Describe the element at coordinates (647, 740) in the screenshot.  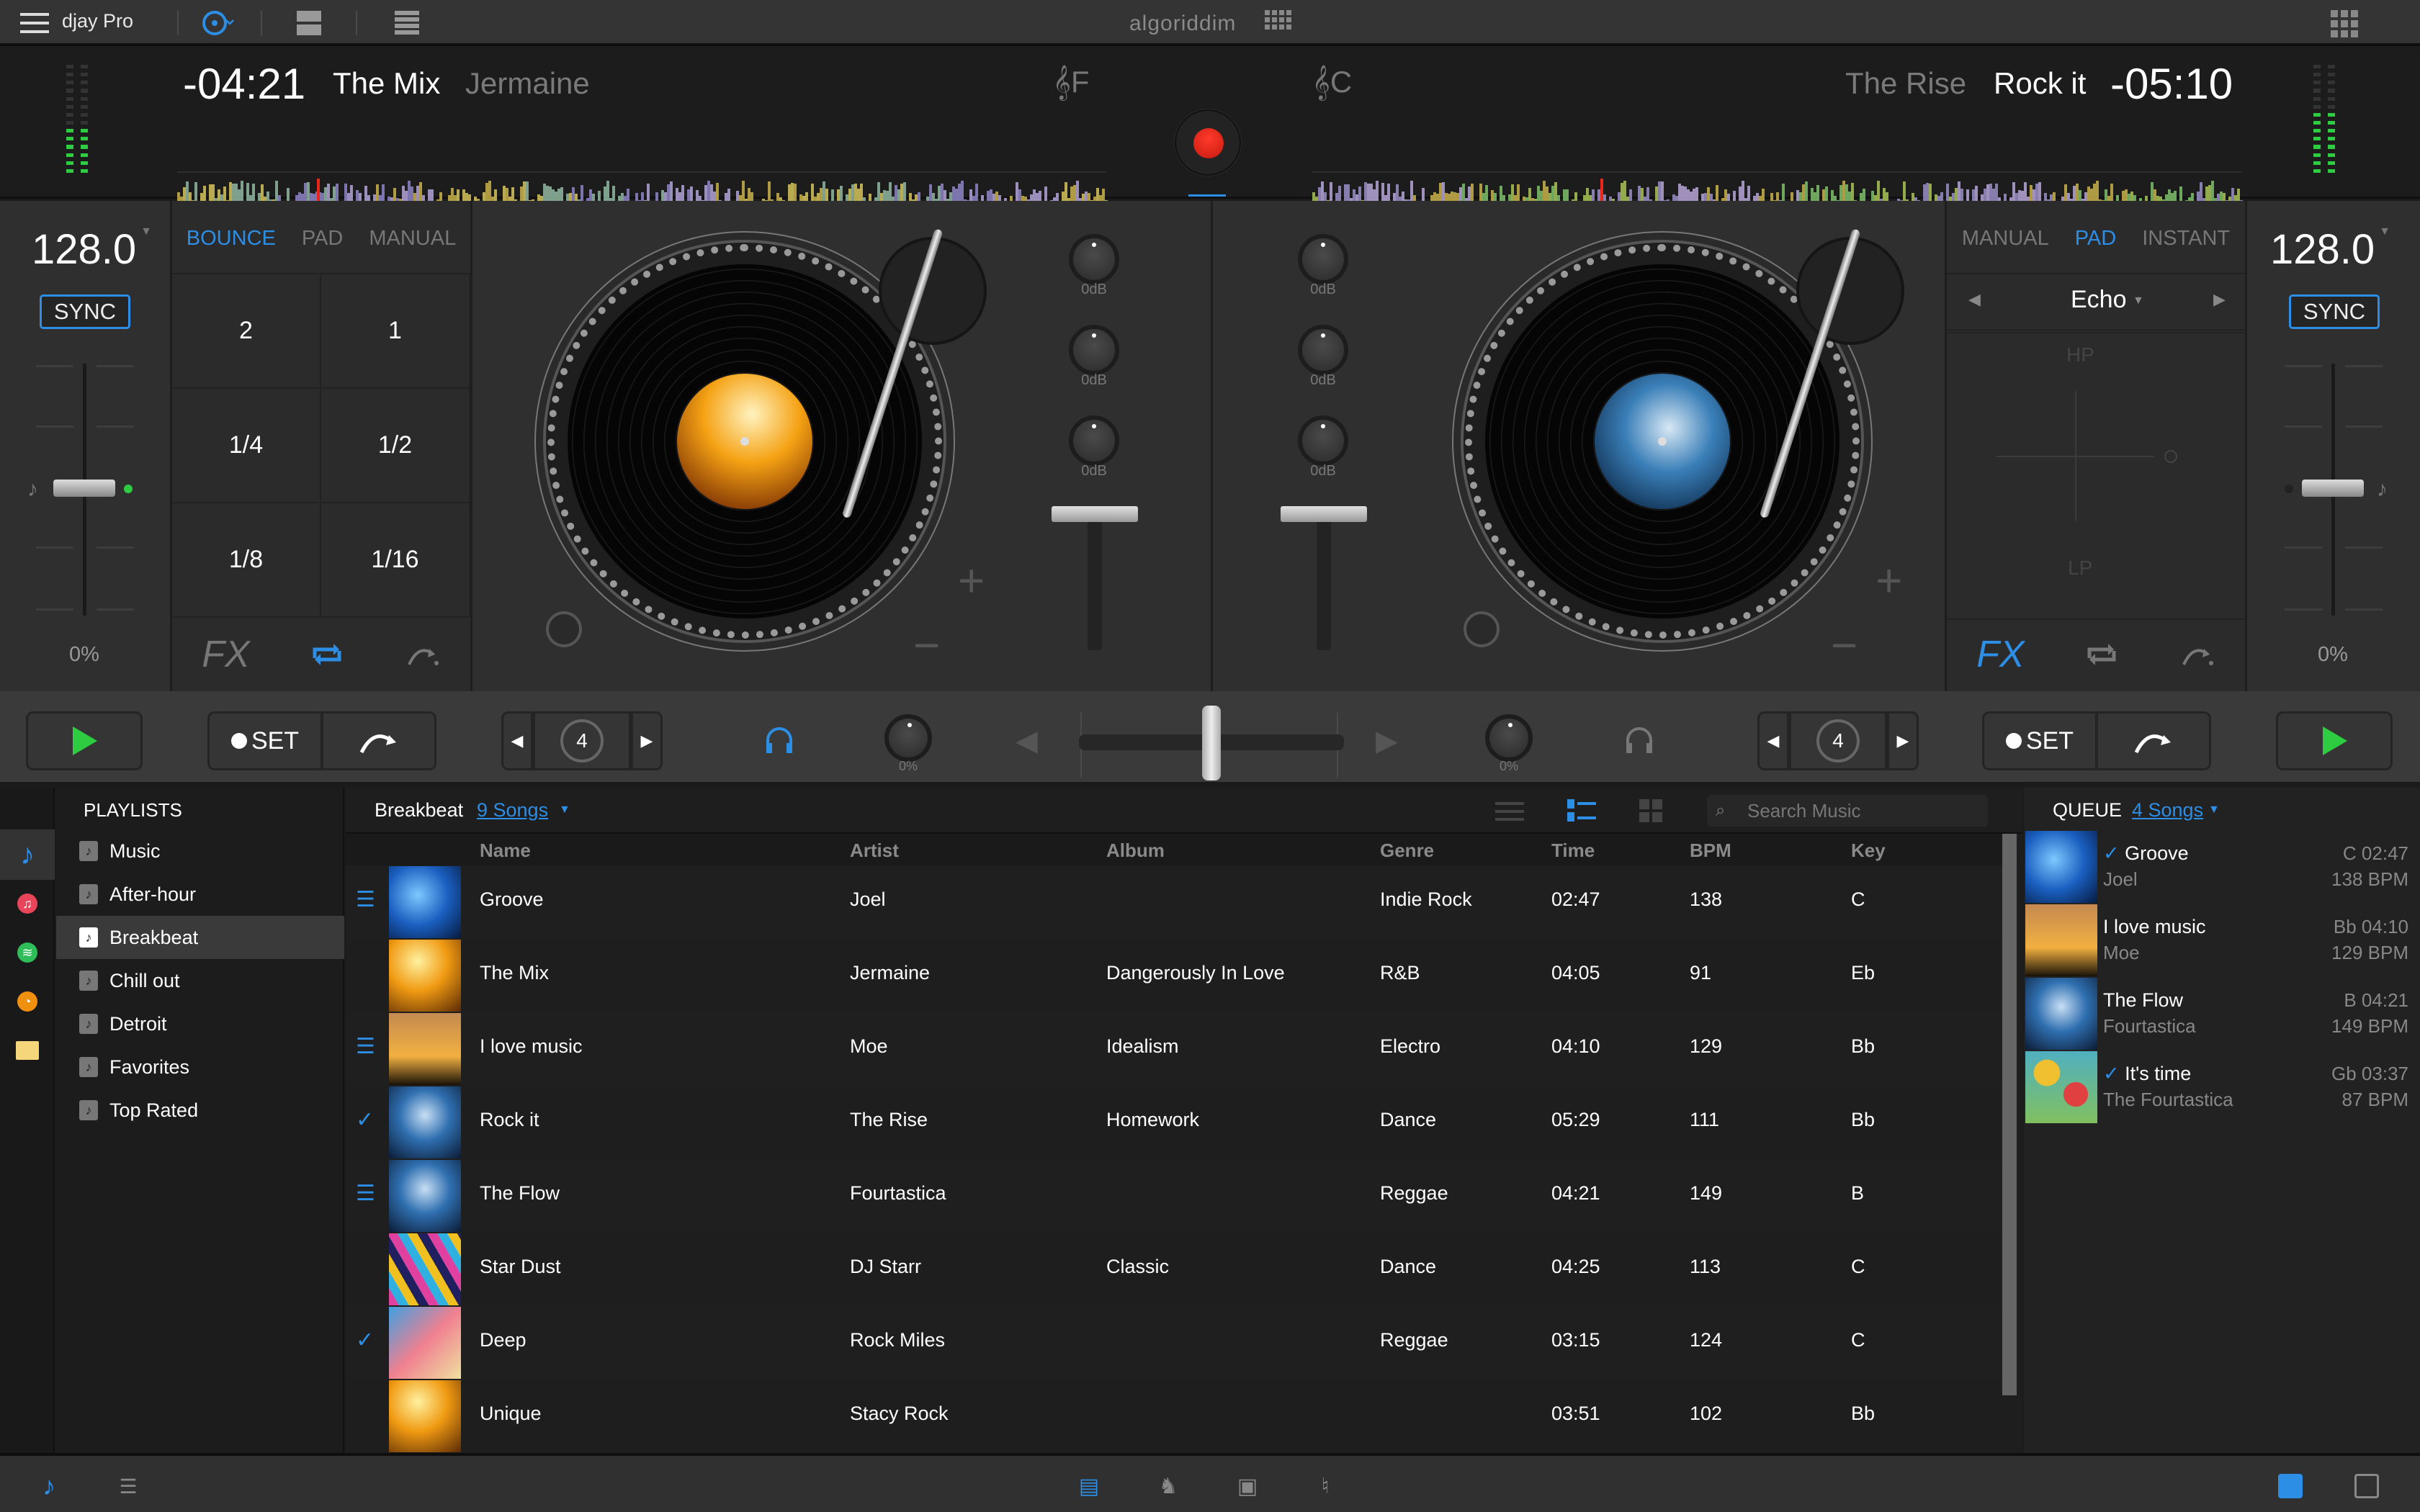
I see `loop-increase-left: ▶` at that location.